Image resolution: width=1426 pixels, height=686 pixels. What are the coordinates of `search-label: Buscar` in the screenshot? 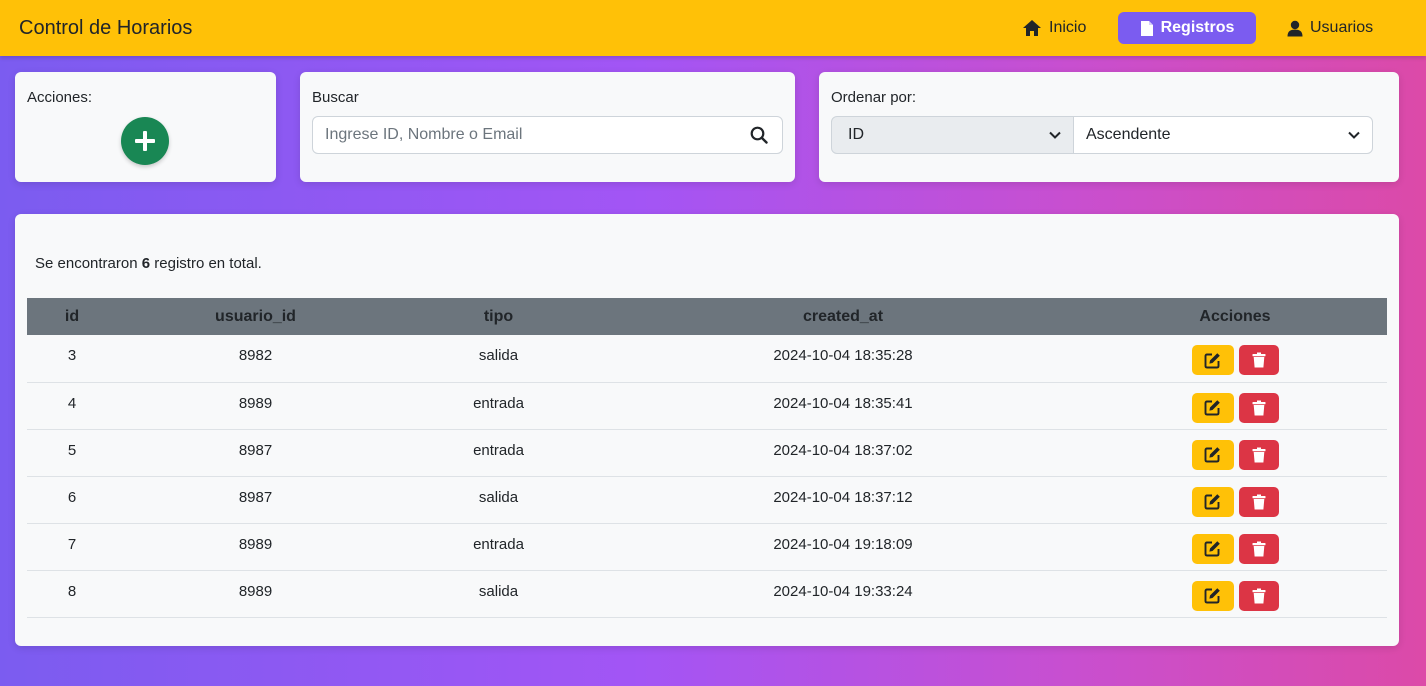 It's located at (335, 97).